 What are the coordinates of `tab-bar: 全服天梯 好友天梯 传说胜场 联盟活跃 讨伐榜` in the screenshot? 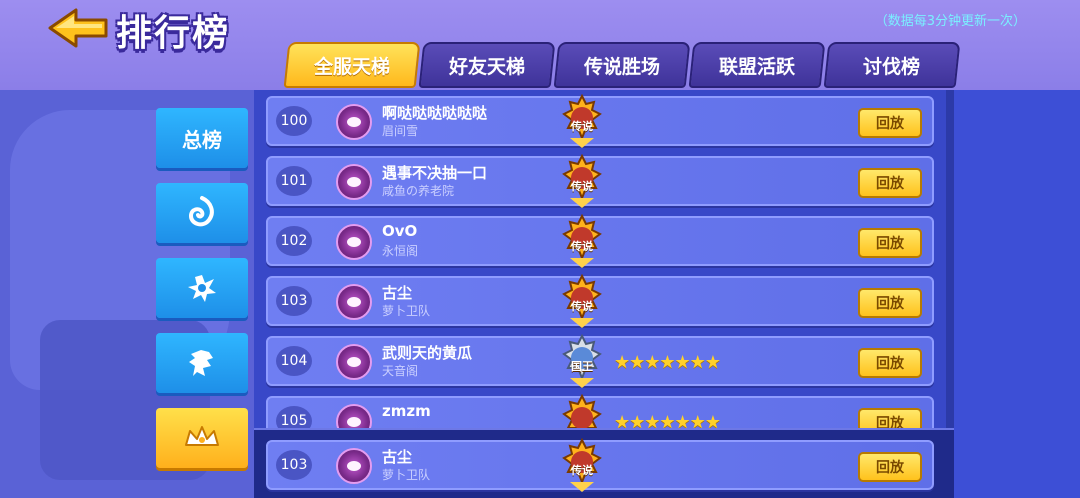 It's located at (622, 65).